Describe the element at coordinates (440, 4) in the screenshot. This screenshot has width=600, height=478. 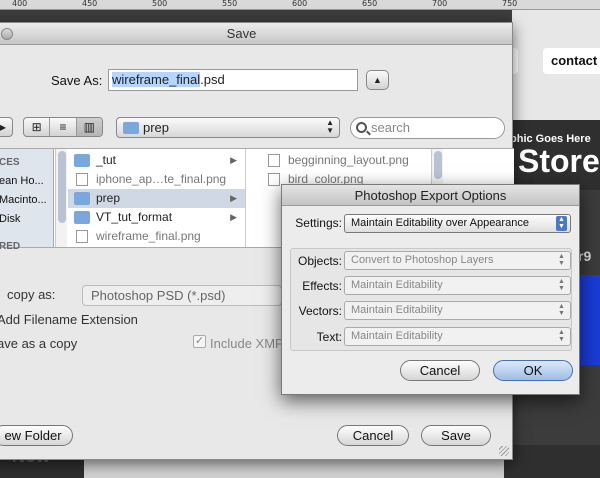
I see `ruler-label: 700` at that location.